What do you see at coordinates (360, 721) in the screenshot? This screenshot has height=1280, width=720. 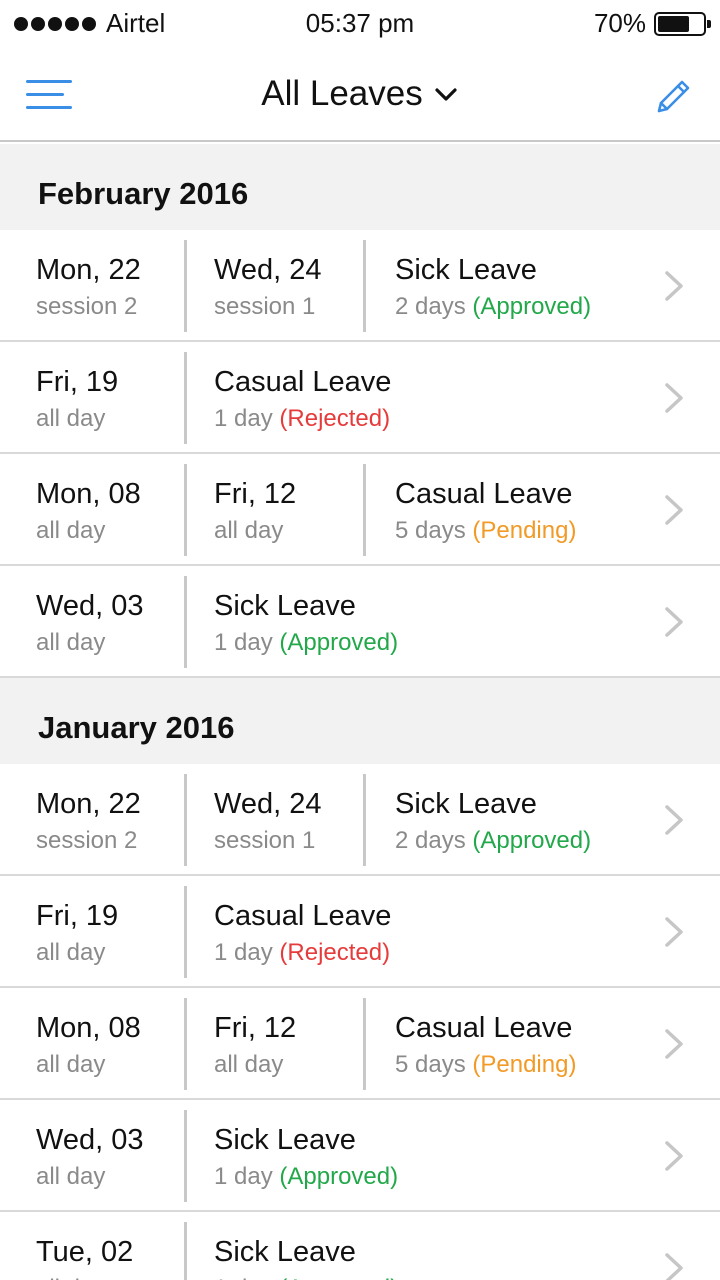 I see `section-header: January 2016` at bounding box center [360, 721].